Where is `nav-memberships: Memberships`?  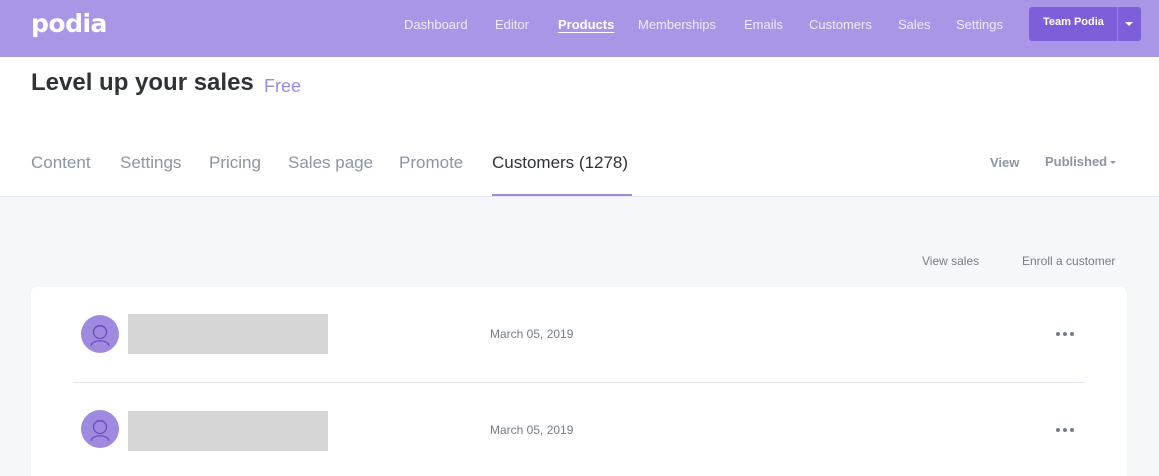
nav-memberships: Memberships is located at coordinates (677, 25).